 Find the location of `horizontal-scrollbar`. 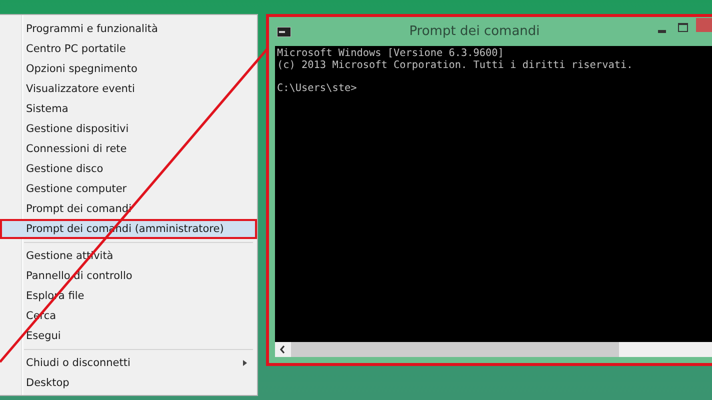

horizontal-scrollbar is located at coordinates (493, 349).